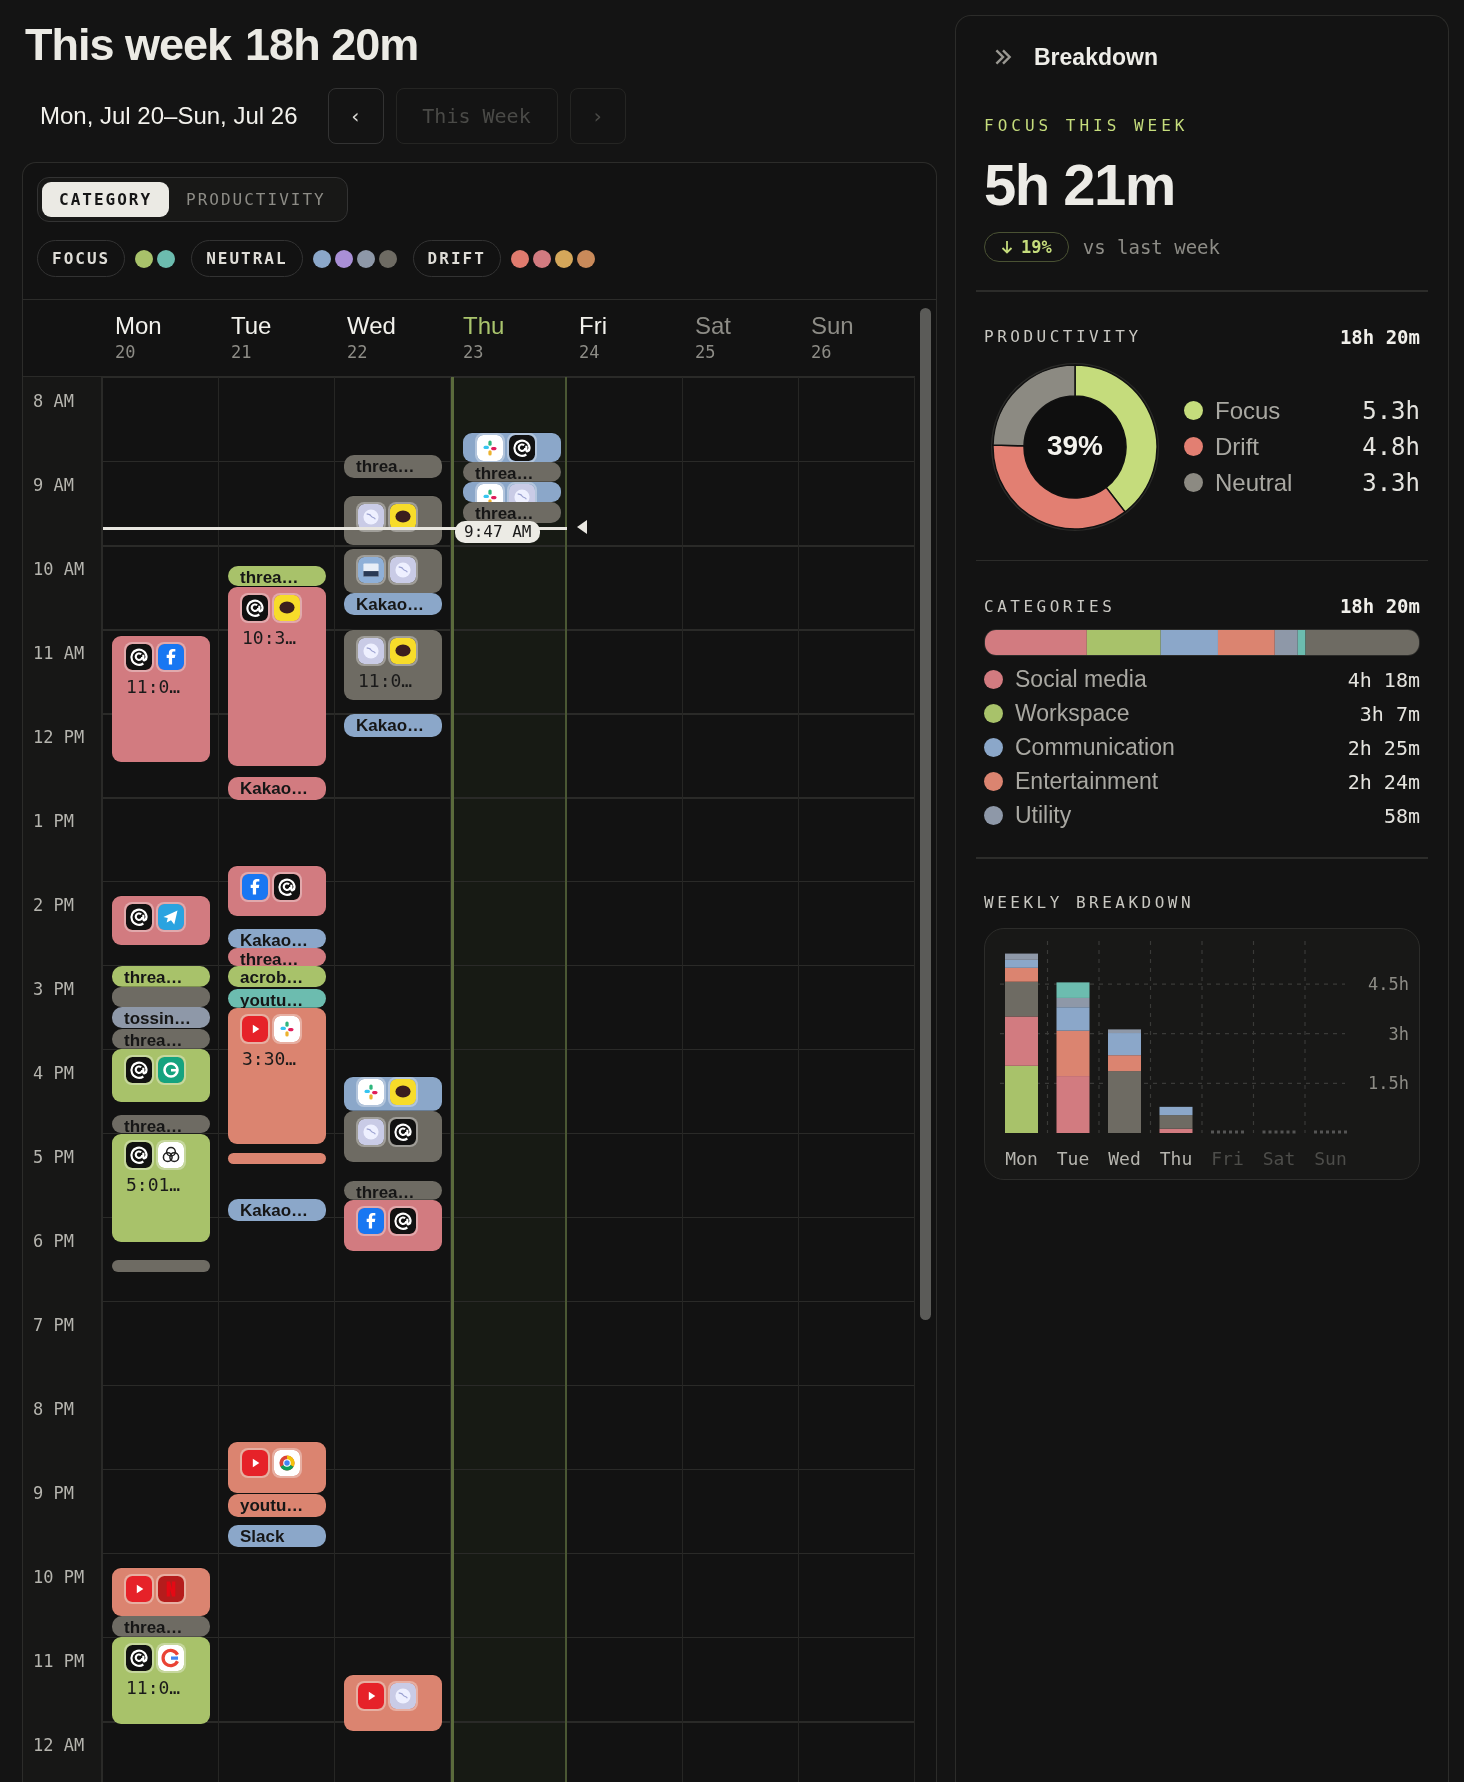  I want to click on section-label: PRODUCTIVITY, so click(1063, 336).